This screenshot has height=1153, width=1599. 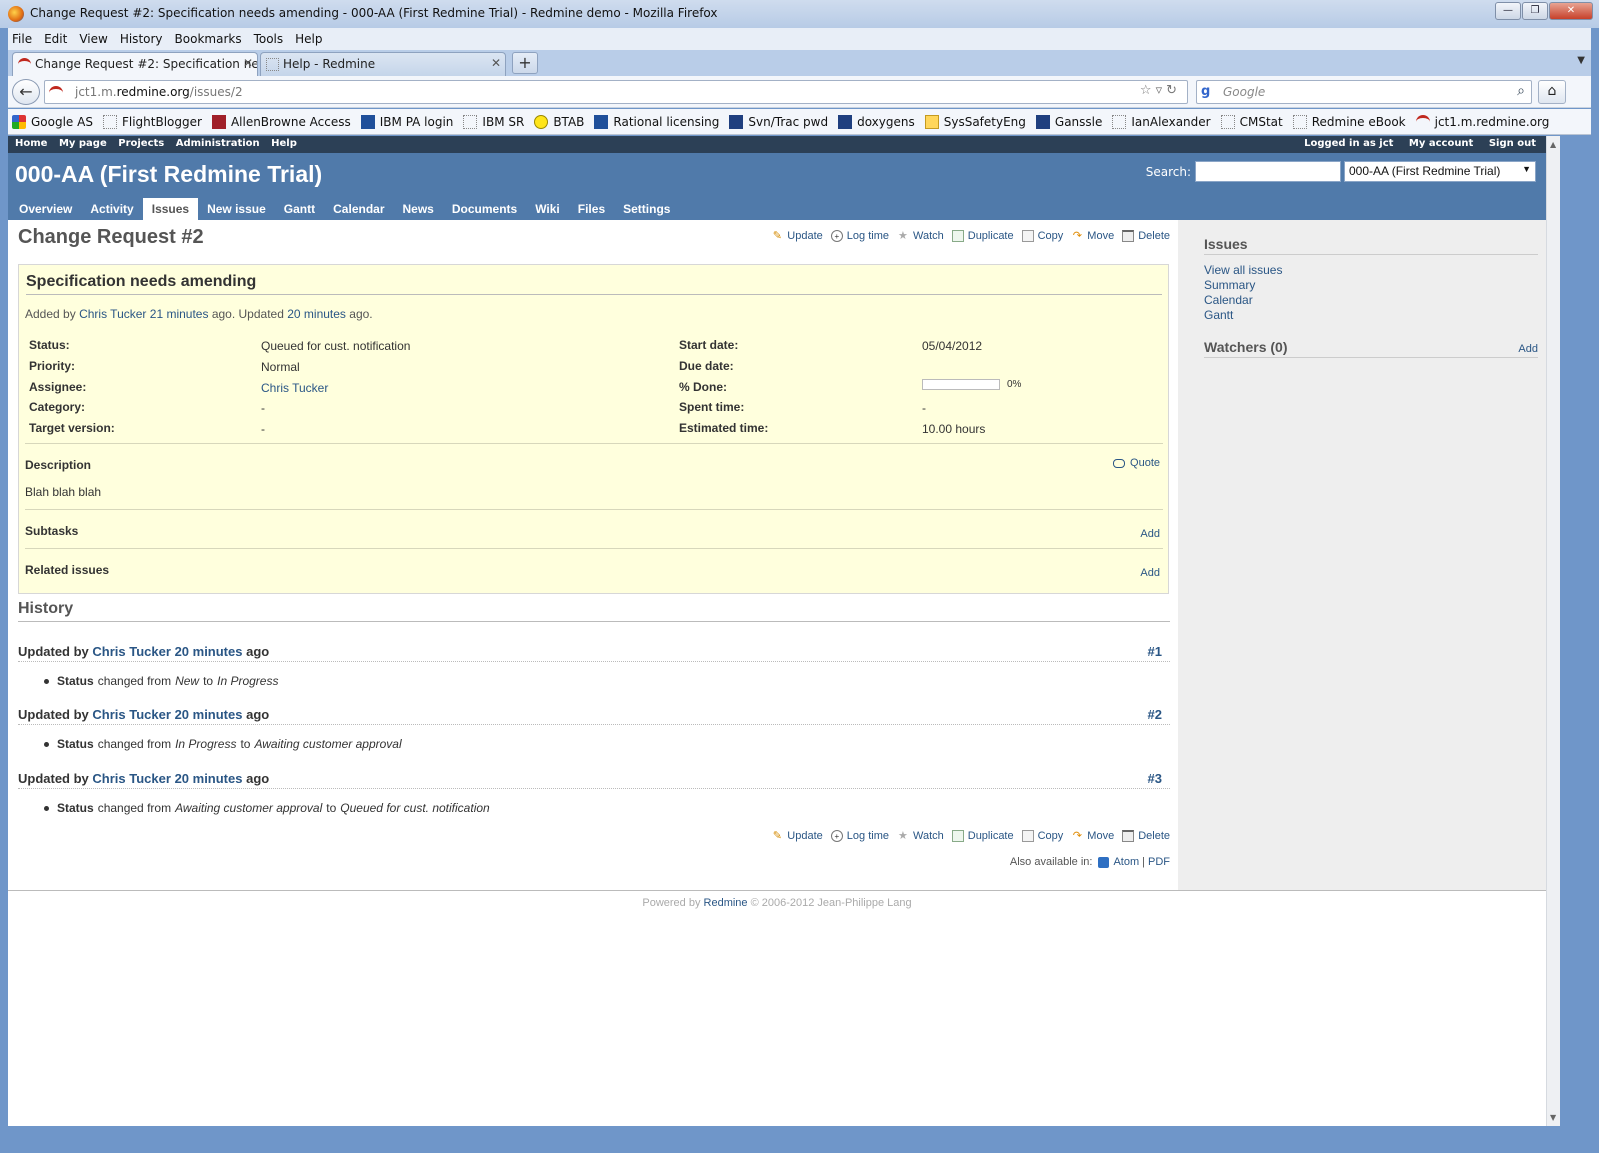 I want to click on search-icon: ⌕, so click(x=1521, y=91).